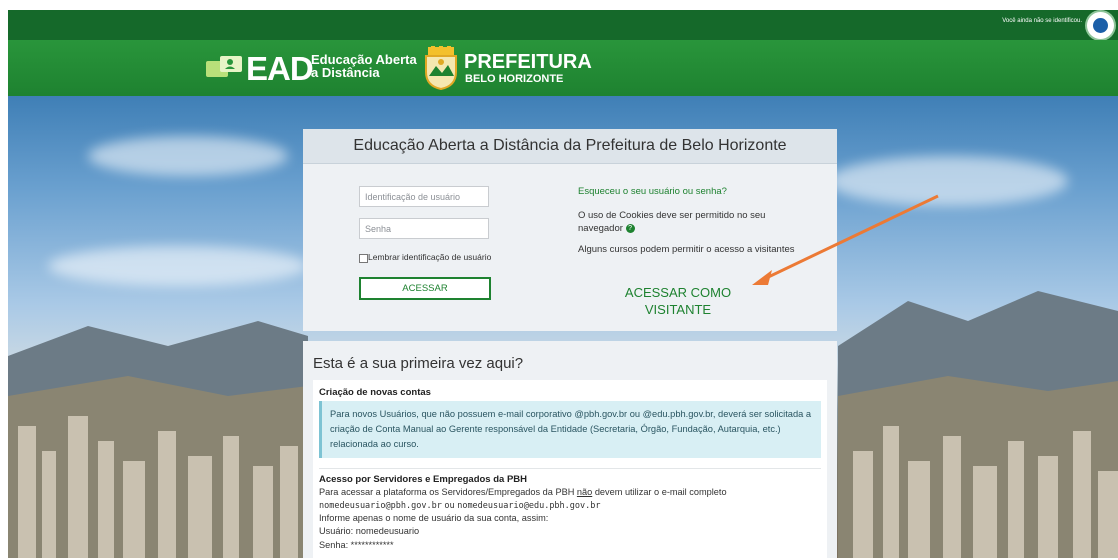 Image resolution: width=1118 pixels, height=560 pixels. Describe the element at coordinates (630, 228) in the screenshot. I see `help-icon: ?` at that location.